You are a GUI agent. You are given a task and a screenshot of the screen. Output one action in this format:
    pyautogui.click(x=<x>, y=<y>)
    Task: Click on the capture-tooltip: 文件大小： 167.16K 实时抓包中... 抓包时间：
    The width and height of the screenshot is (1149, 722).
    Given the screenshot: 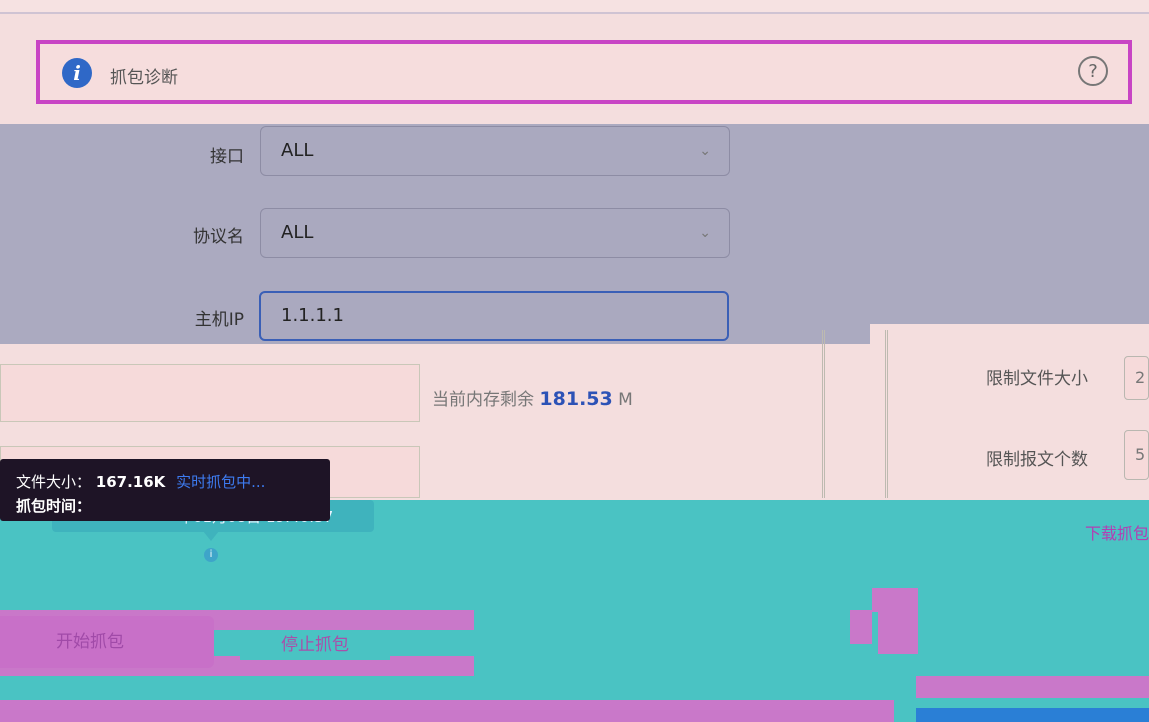 What is the action you would take?
    pyautogui.click(x=165, y=490)
    